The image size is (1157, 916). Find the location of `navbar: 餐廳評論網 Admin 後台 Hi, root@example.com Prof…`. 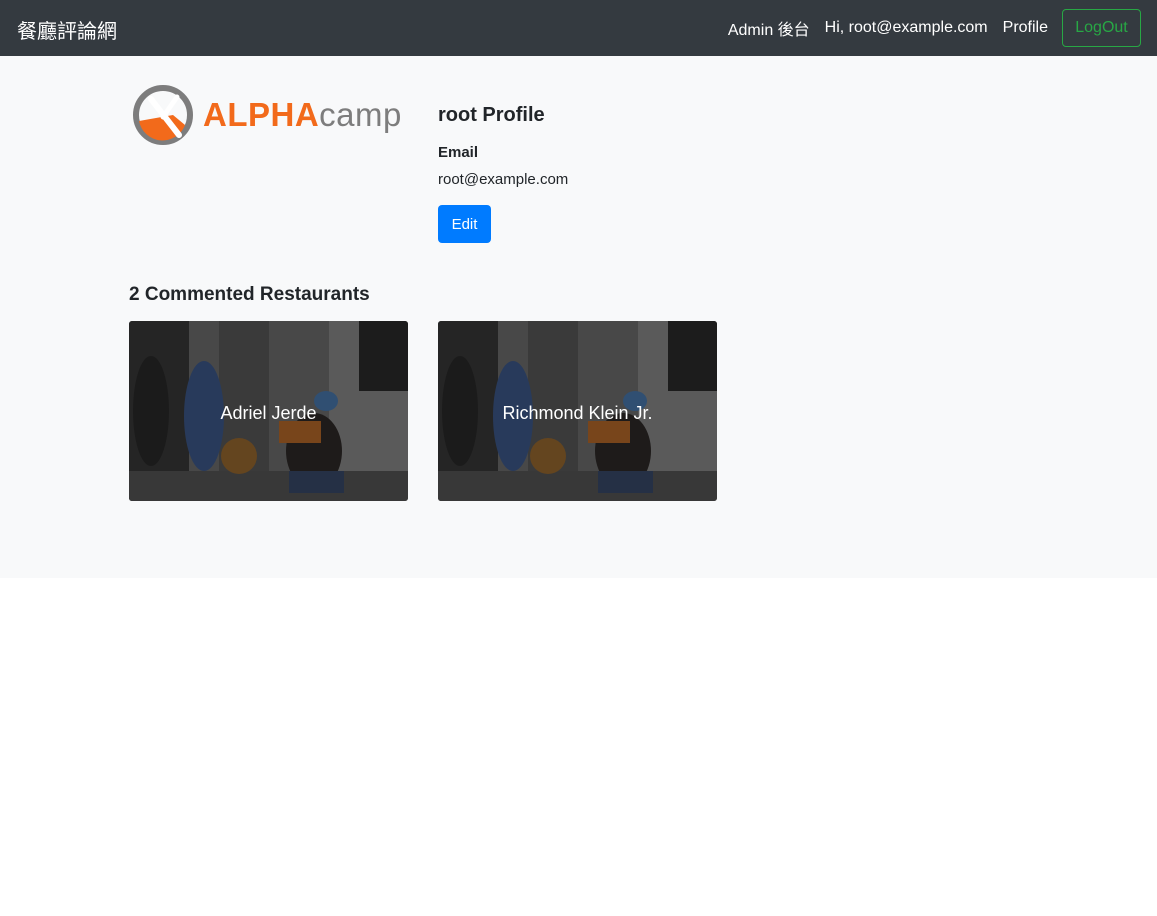

navbar: 餐廳評論網 Admin 後台 Hi, root@example.com Prof… is located at coordinates (578, 28).